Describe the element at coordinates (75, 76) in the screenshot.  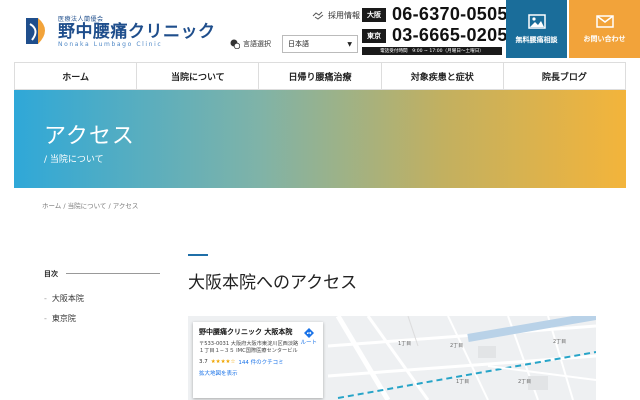
I see `nav-item-home: ホーム` at that location.